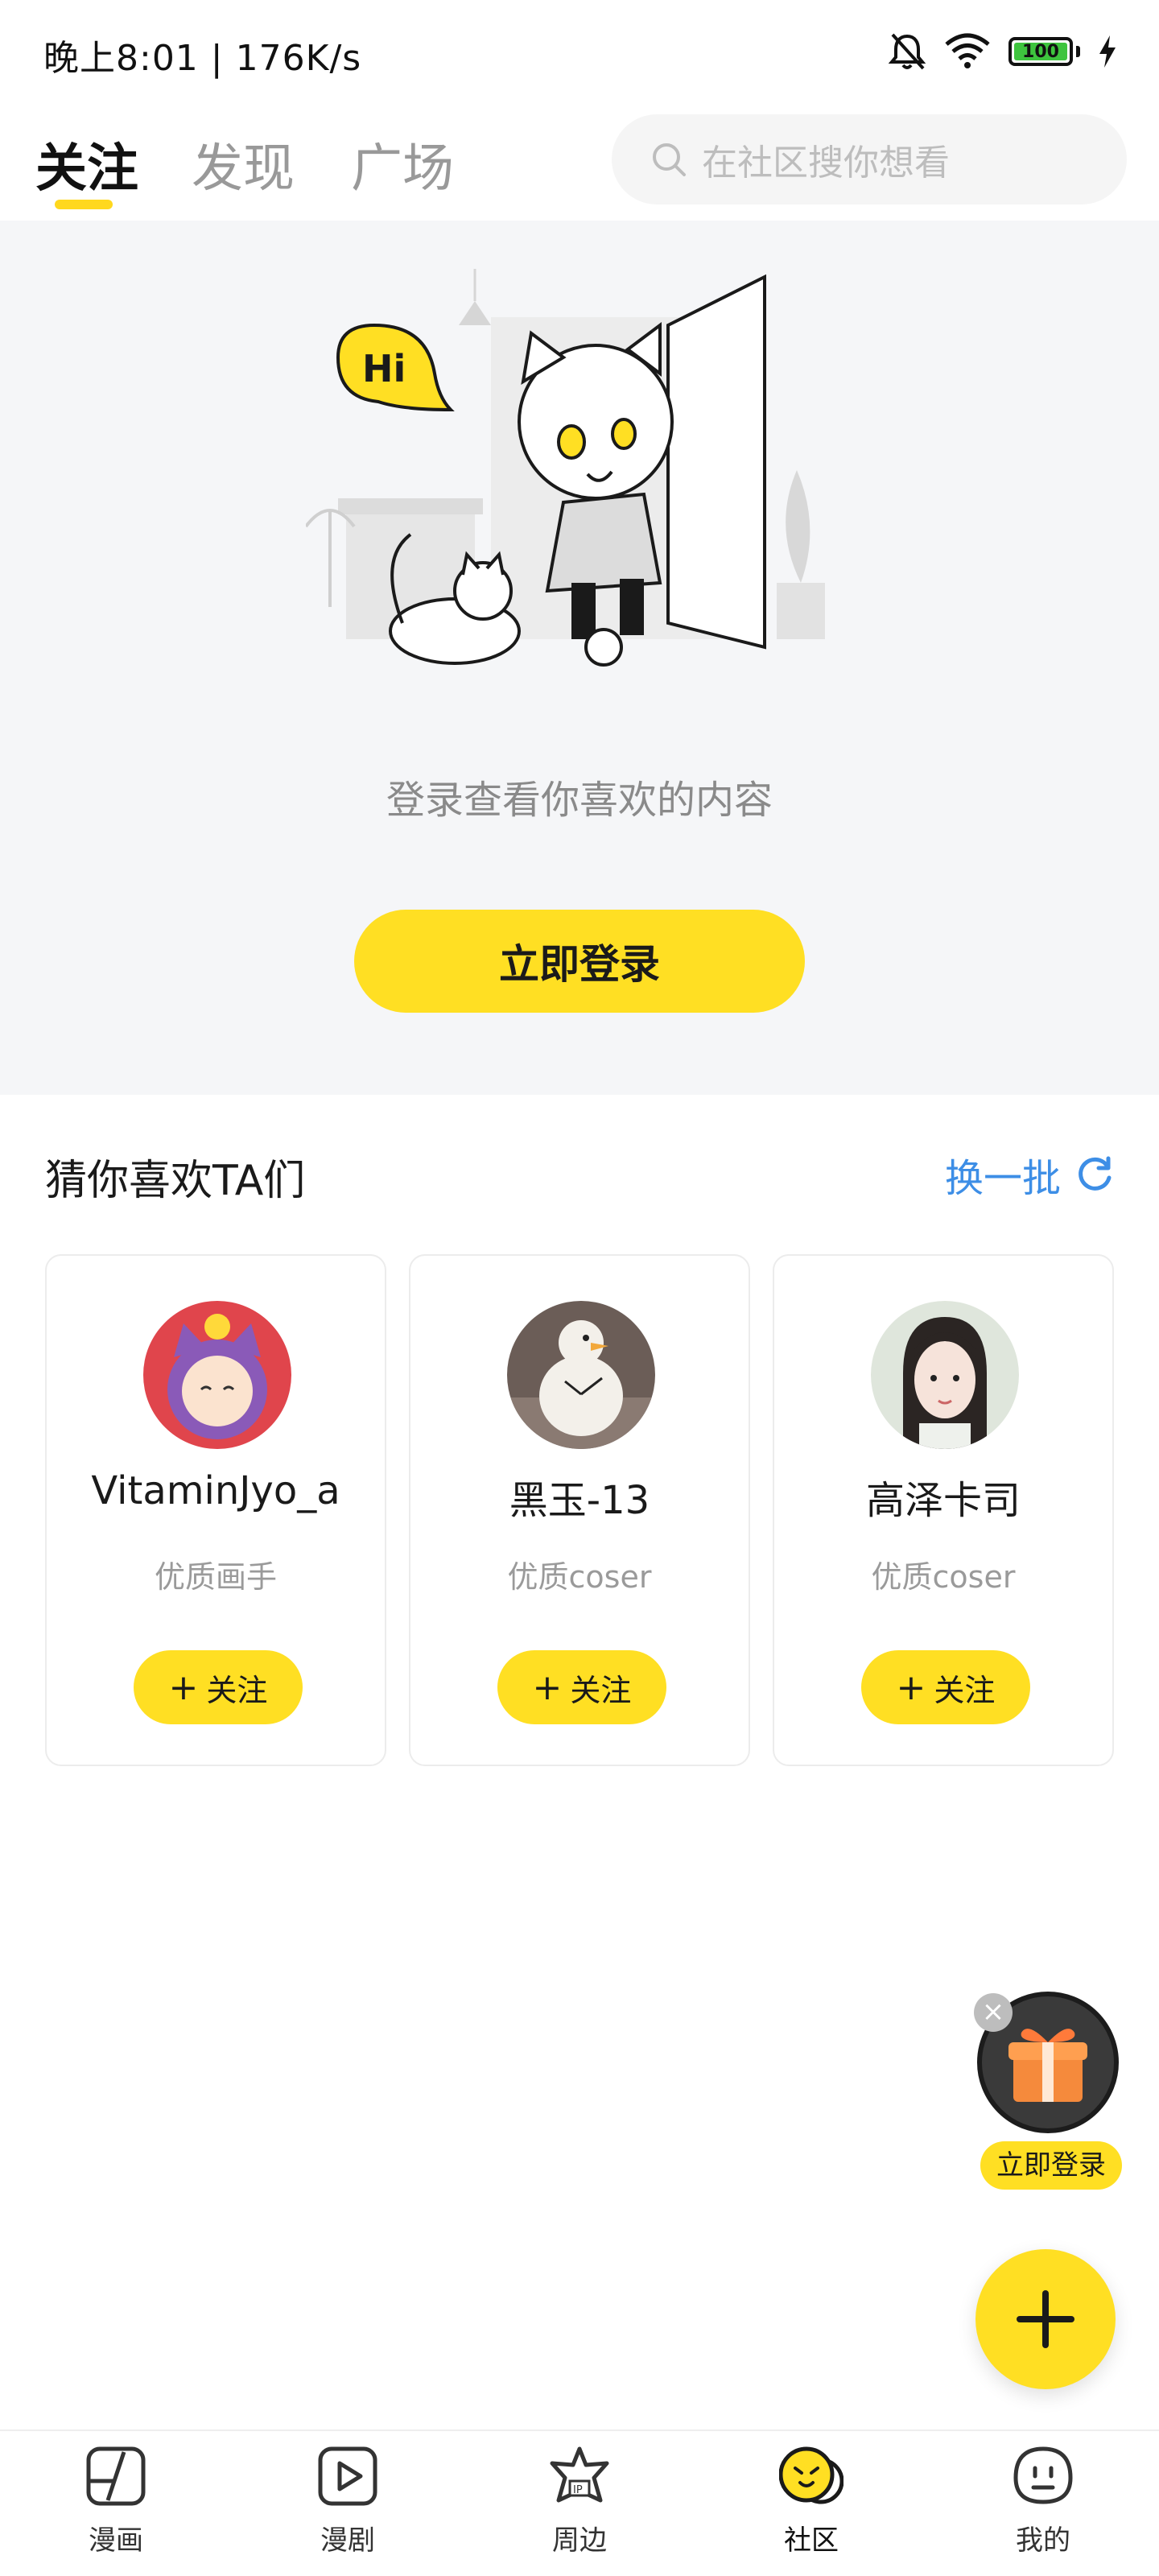 This screenshot has width=1159, height=2576. What do you see at coordinates (578, 2490) in the screenshot?
I see `svg-text: IP` at bounding box center [578, 2490].